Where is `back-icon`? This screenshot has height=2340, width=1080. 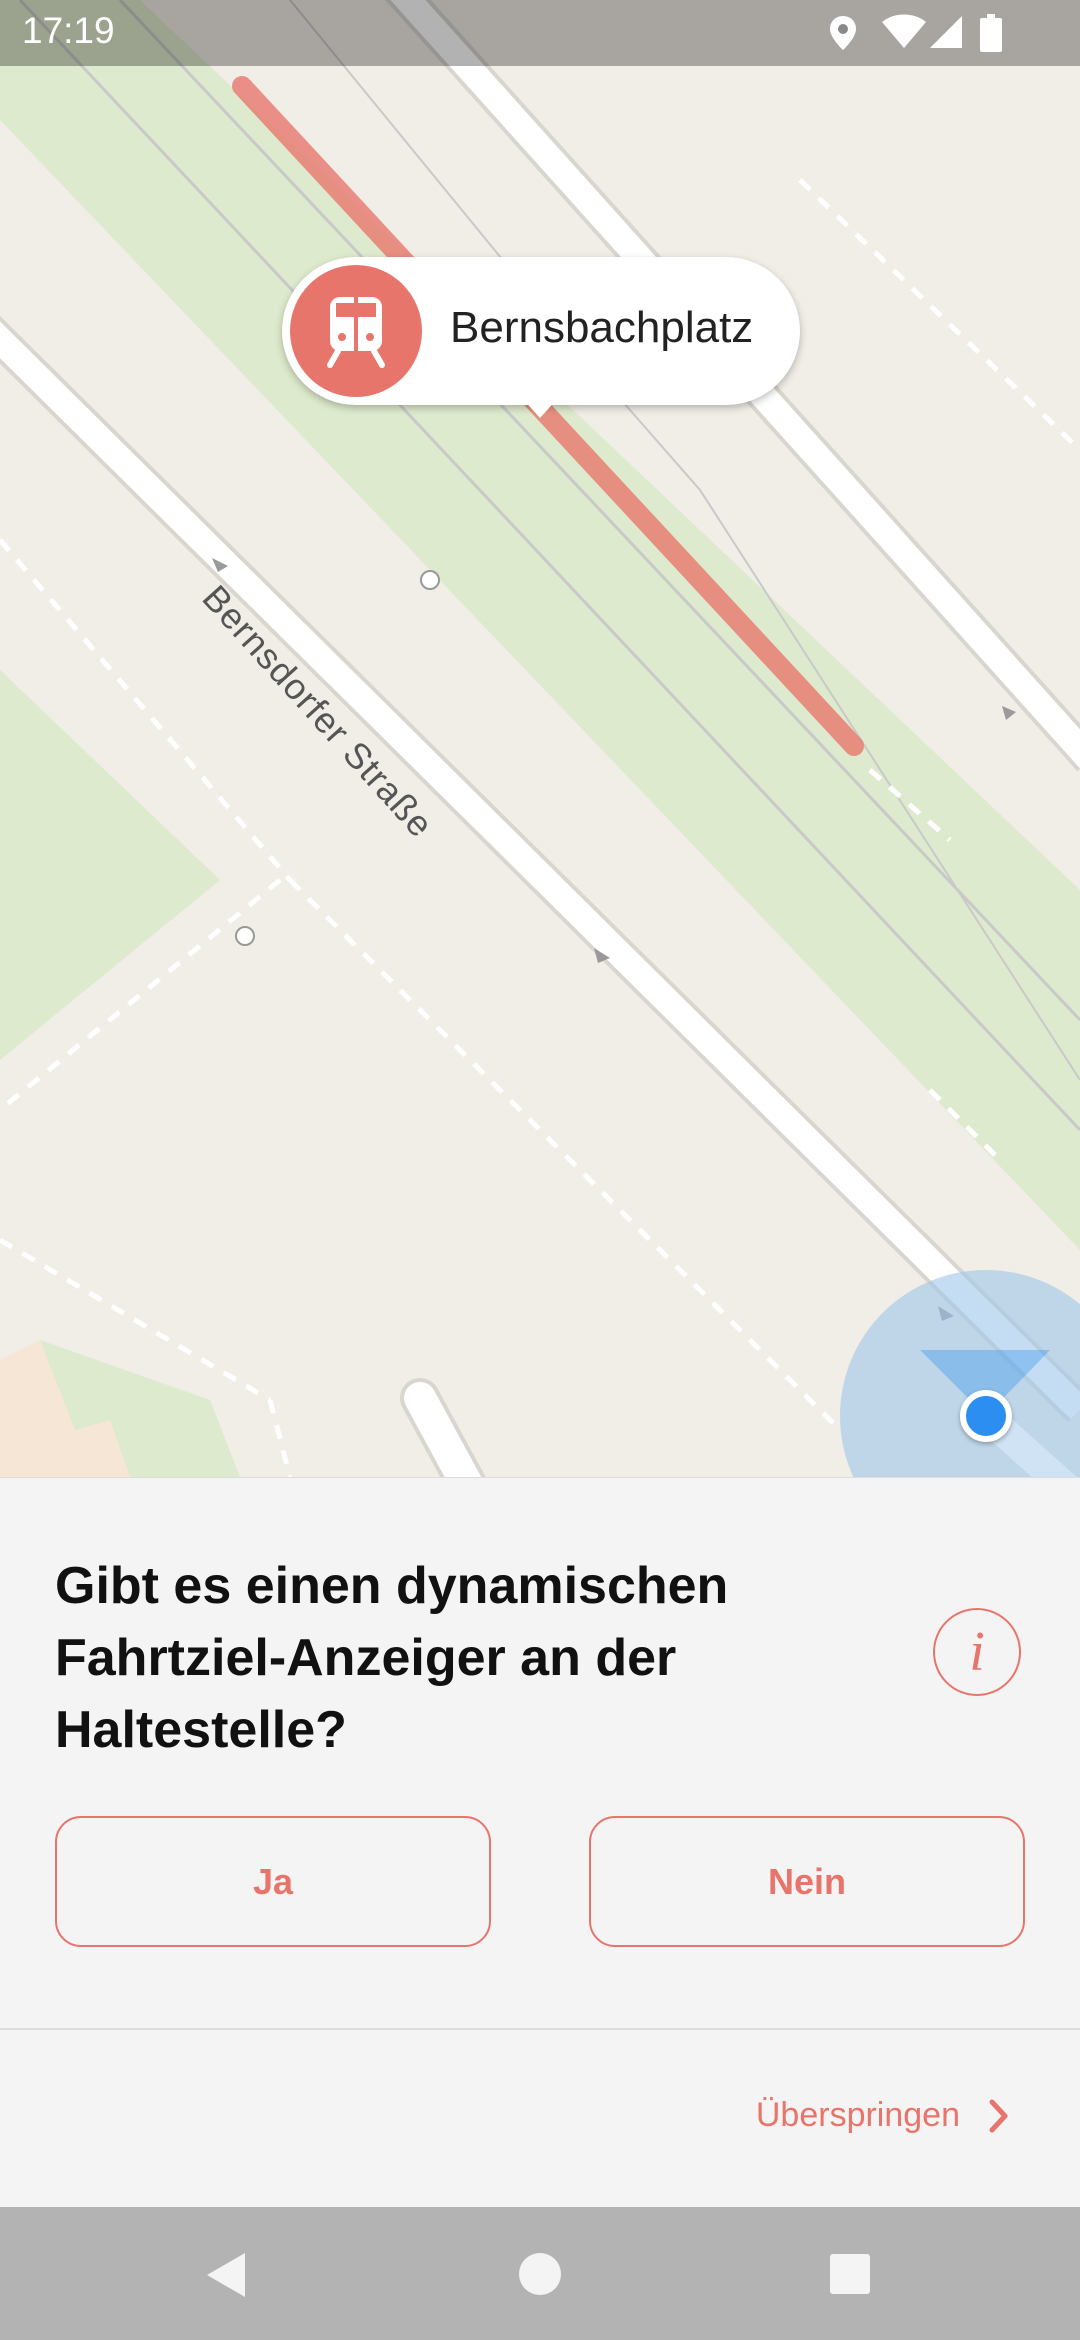
back-icon is located at coordinates (226, 2275).